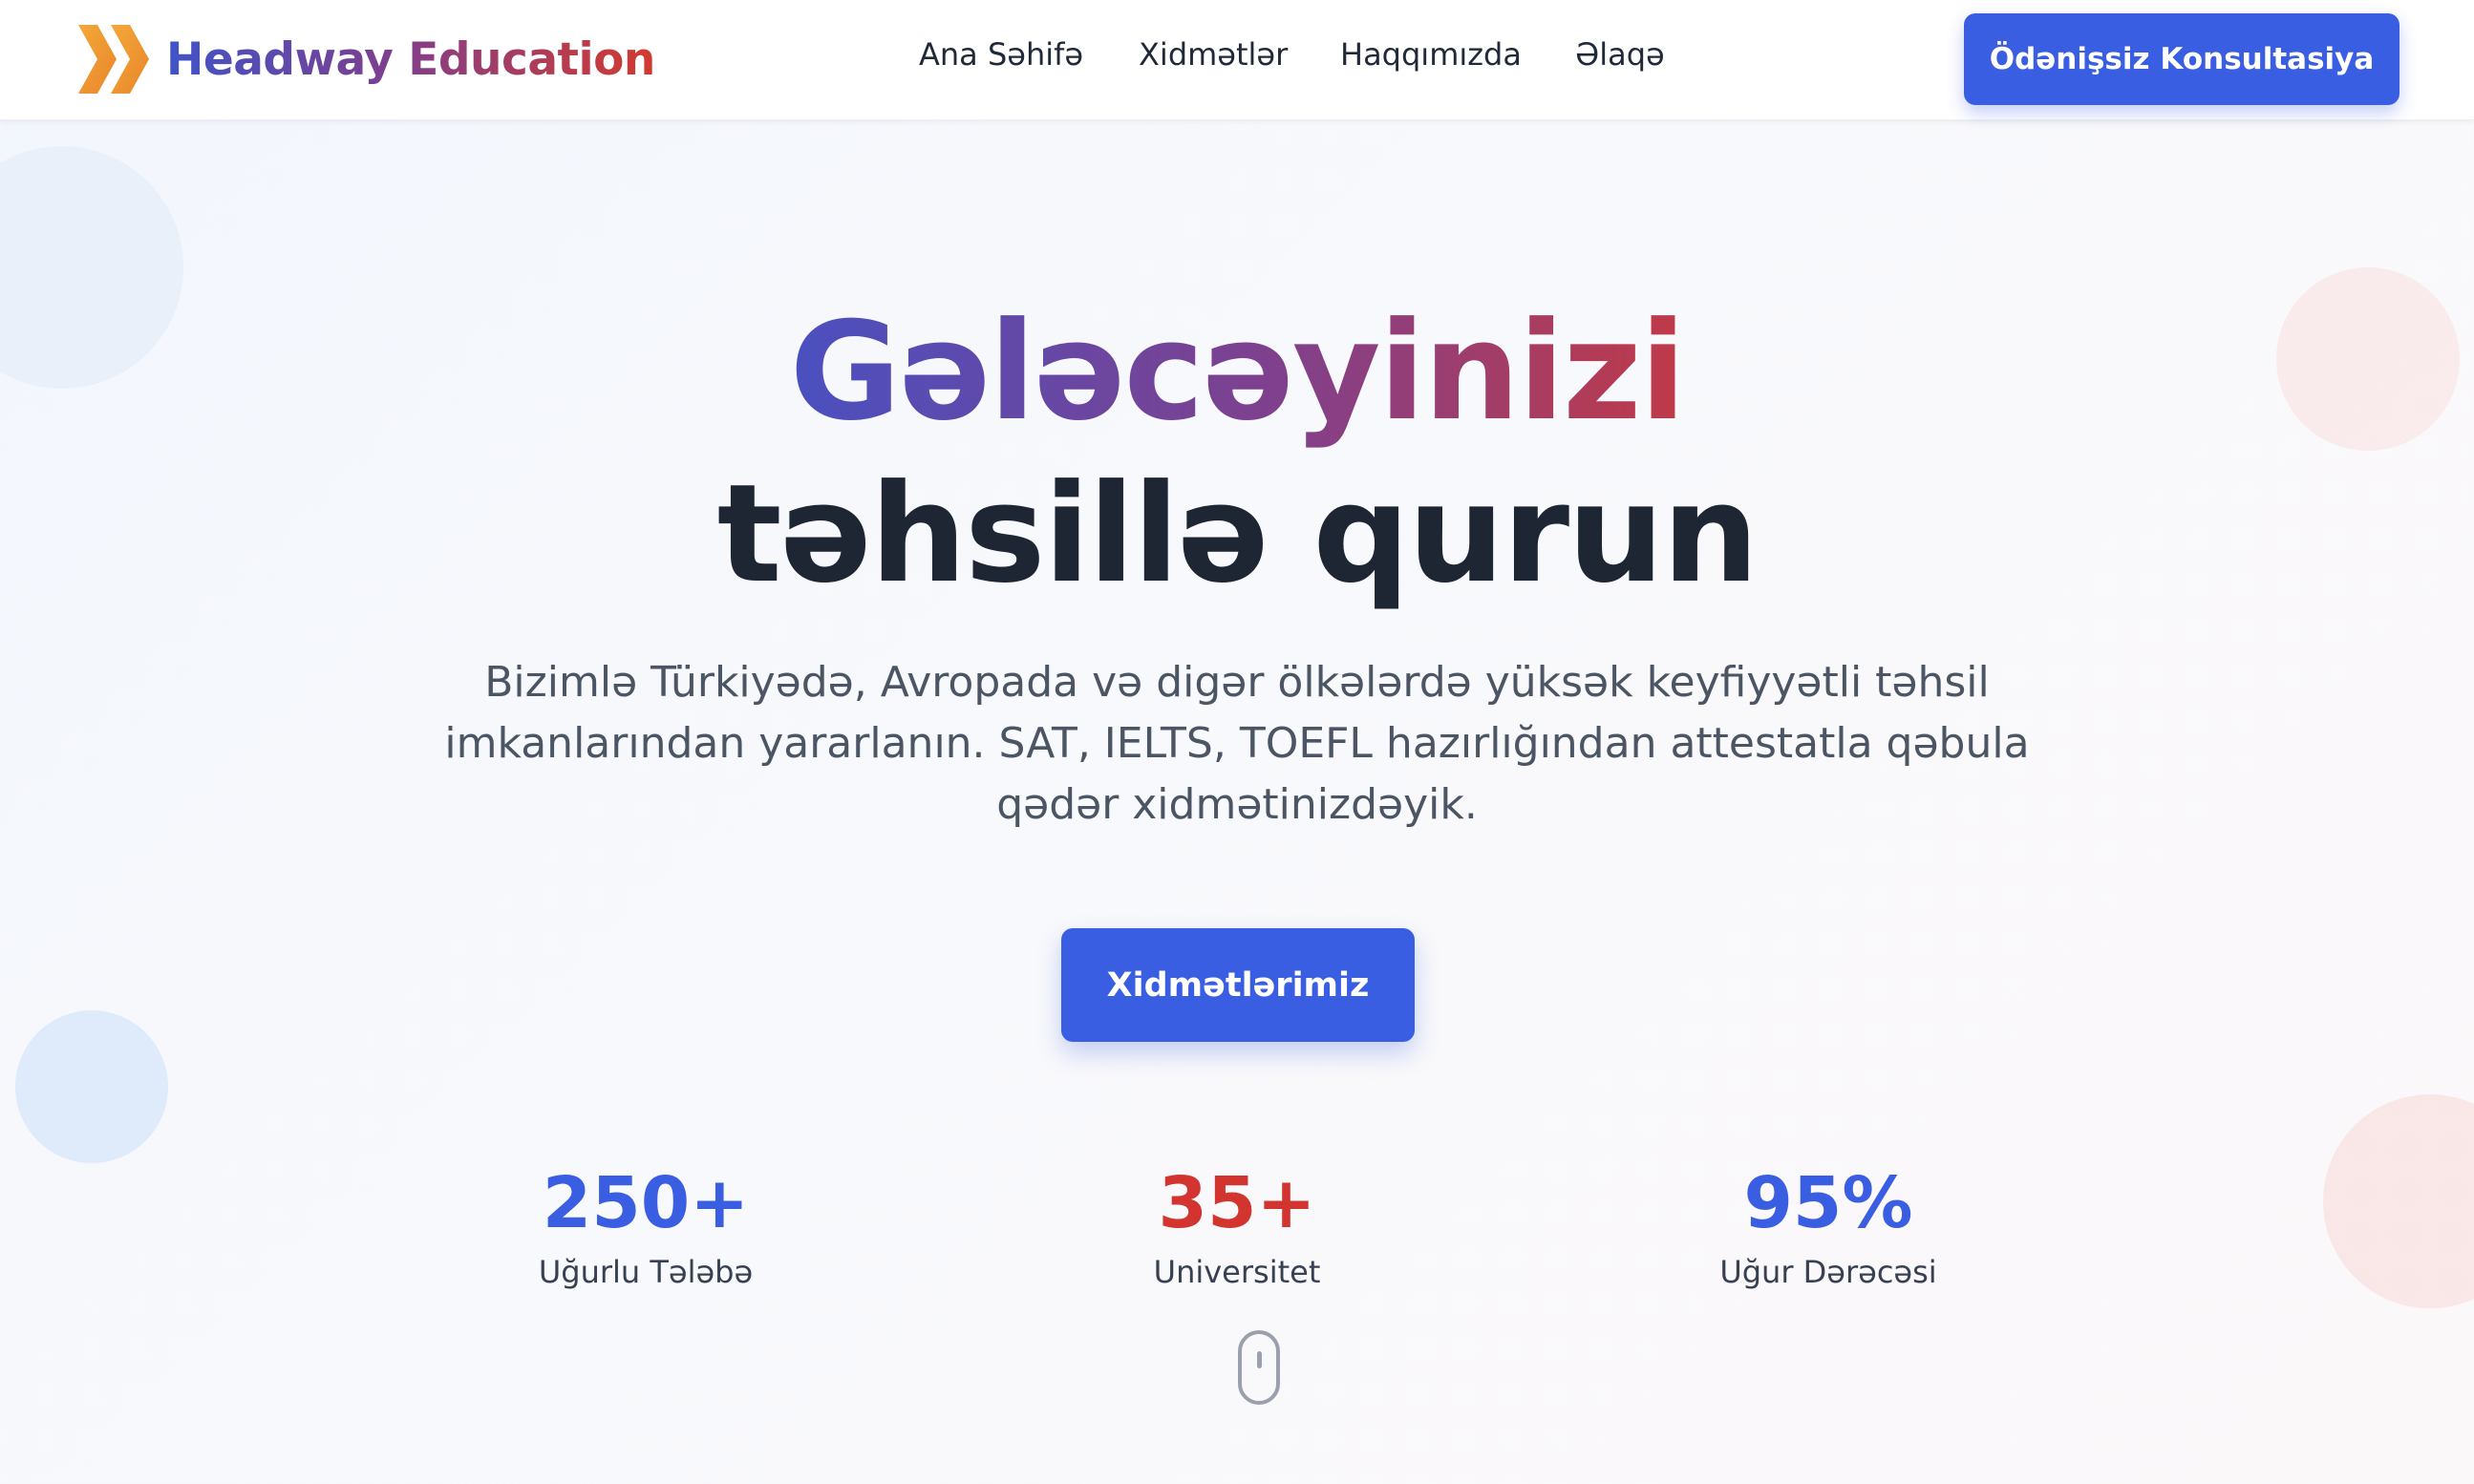  I want to click on stat-students: 250+ Uğurlu Tələbə, so click(646, 1225).